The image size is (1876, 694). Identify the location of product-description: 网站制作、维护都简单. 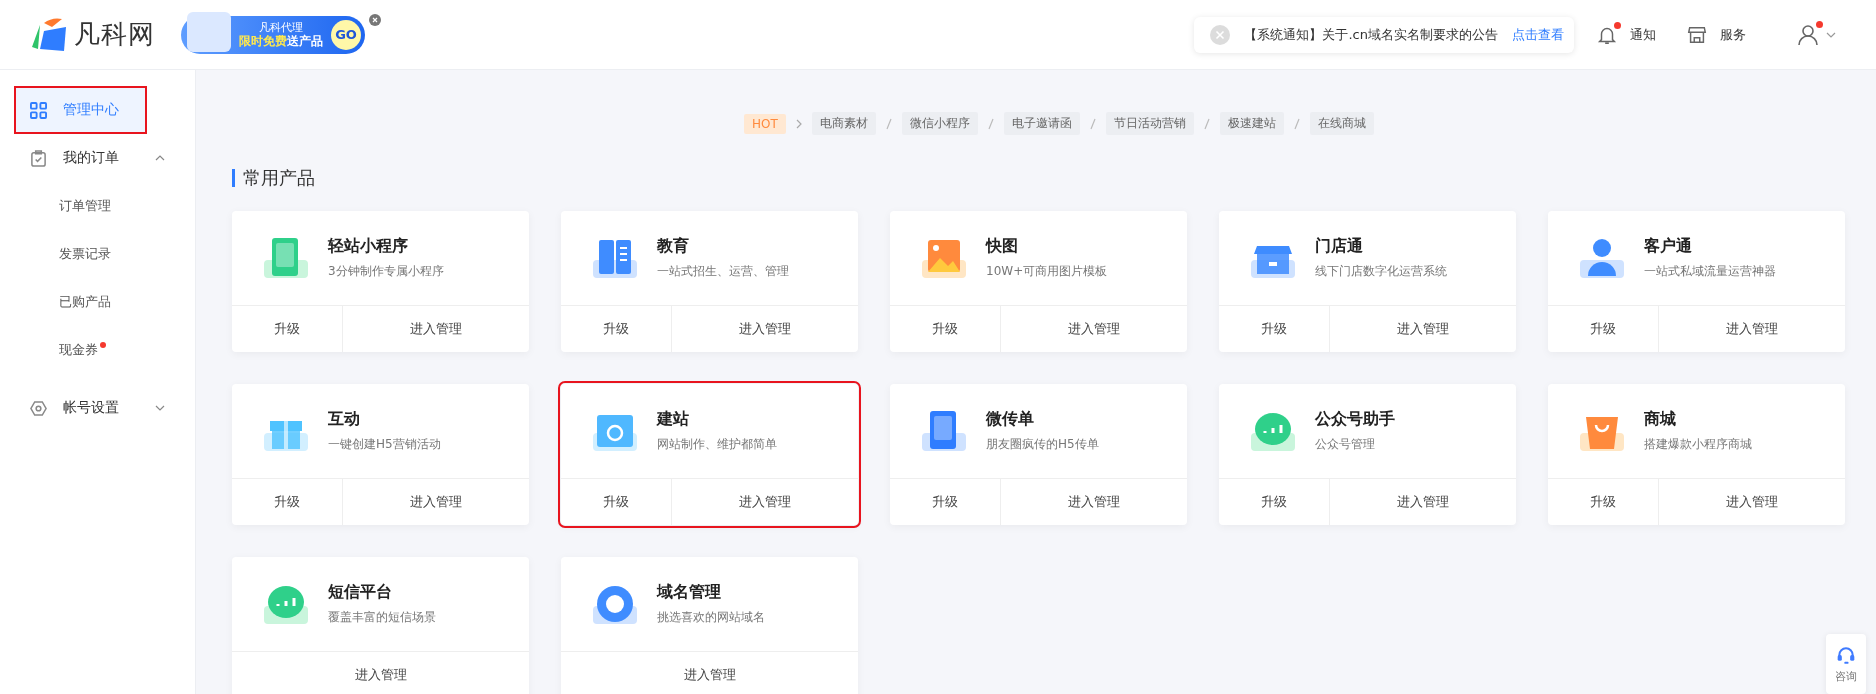
(717, 444).